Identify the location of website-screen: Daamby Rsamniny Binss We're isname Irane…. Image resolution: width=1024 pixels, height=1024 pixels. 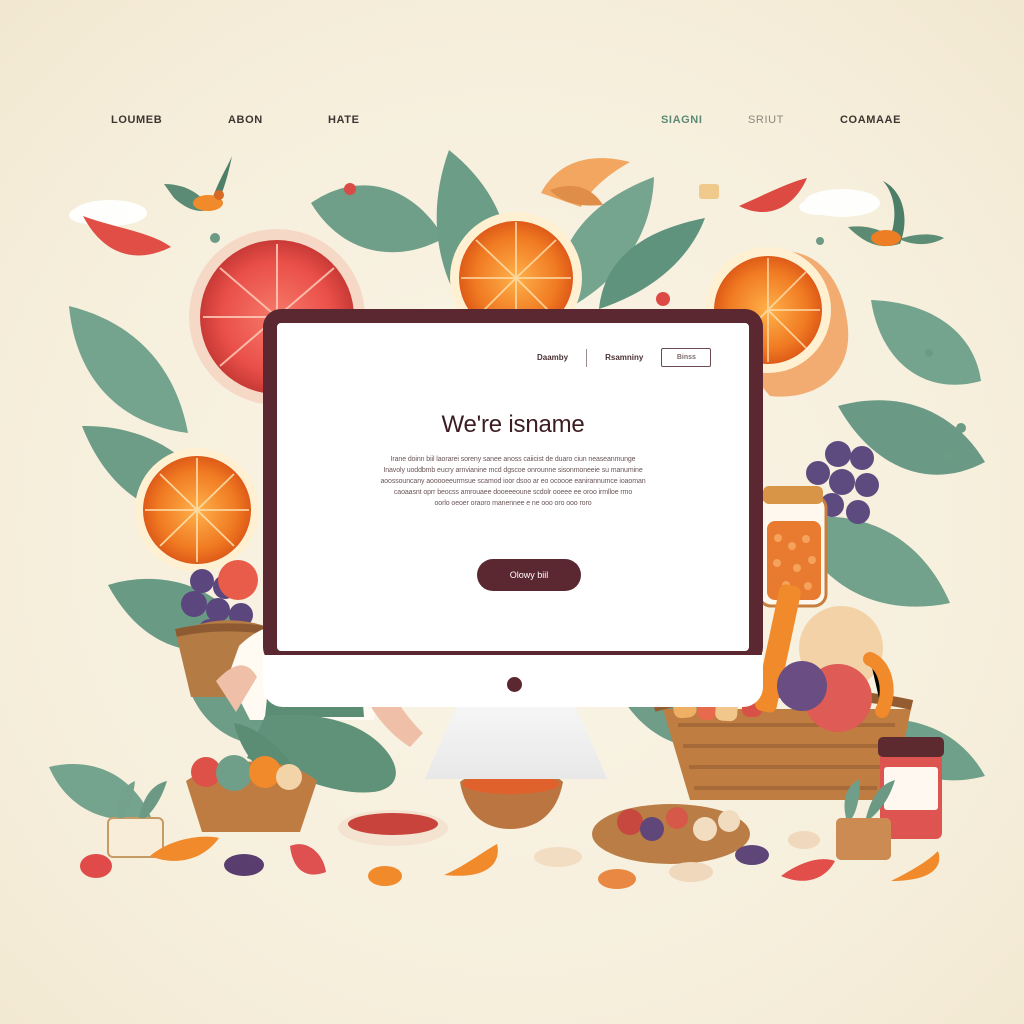
(513, 487).